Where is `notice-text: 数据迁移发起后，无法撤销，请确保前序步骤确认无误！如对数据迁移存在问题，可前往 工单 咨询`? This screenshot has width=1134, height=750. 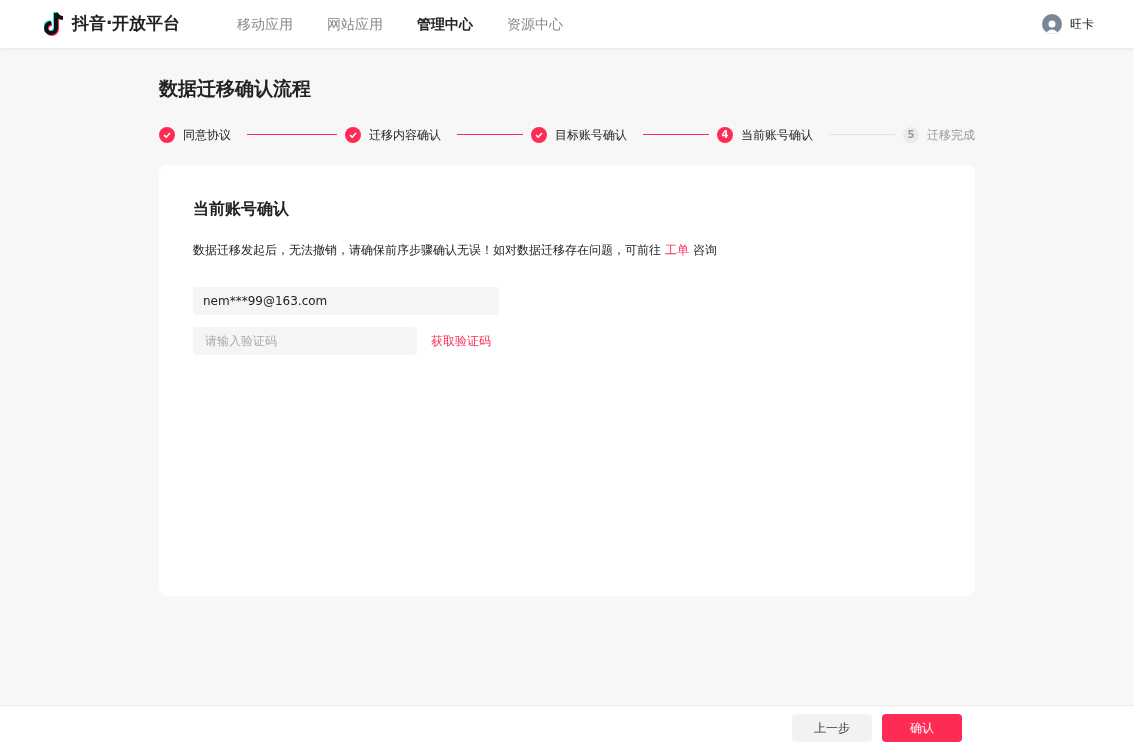 notice-text: 数据迁移发起后，无法撤销，请确保前序步骤确认无误！如对数据迁移存在问题，可前往 工单 咨询 is located at coordinates (455, 250).